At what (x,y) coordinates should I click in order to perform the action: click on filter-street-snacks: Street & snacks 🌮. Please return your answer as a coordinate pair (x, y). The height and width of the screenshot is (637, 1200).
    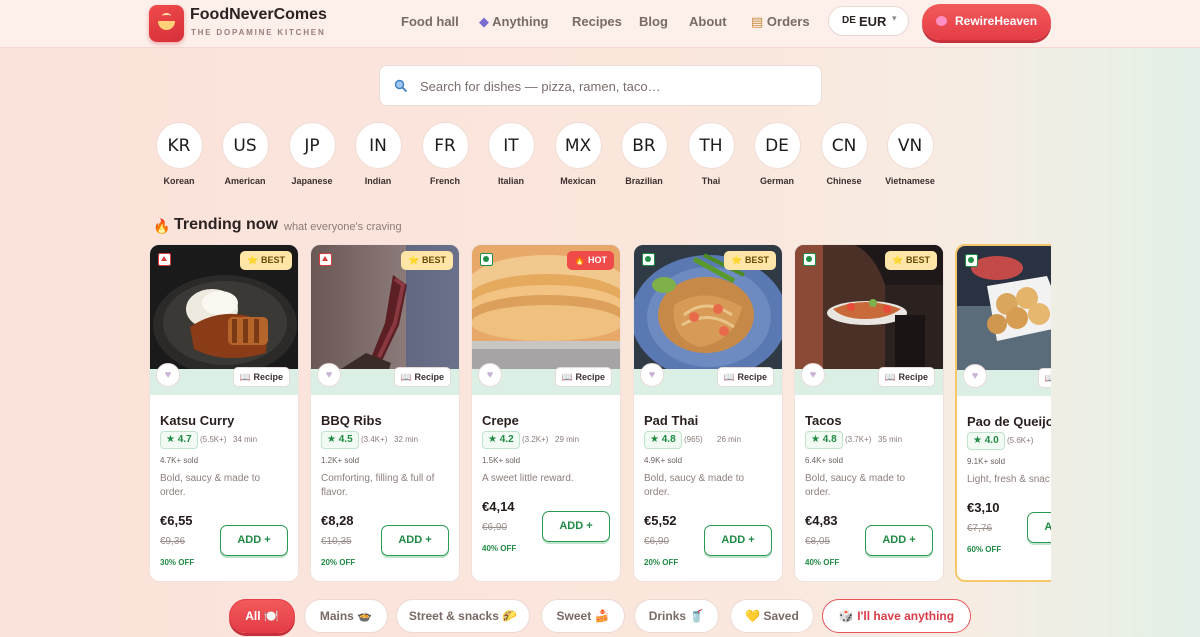
    Looking at the image, I should click on (463, 616).